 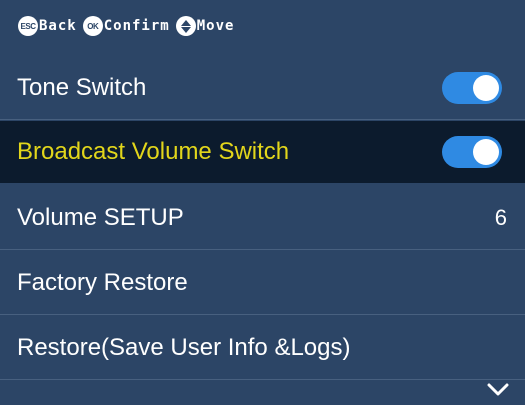 What do you see at coordinates (136, 26) in the screenshot?
I see `hint-confirm-label: Confirm` at bounding box center [136, 26].